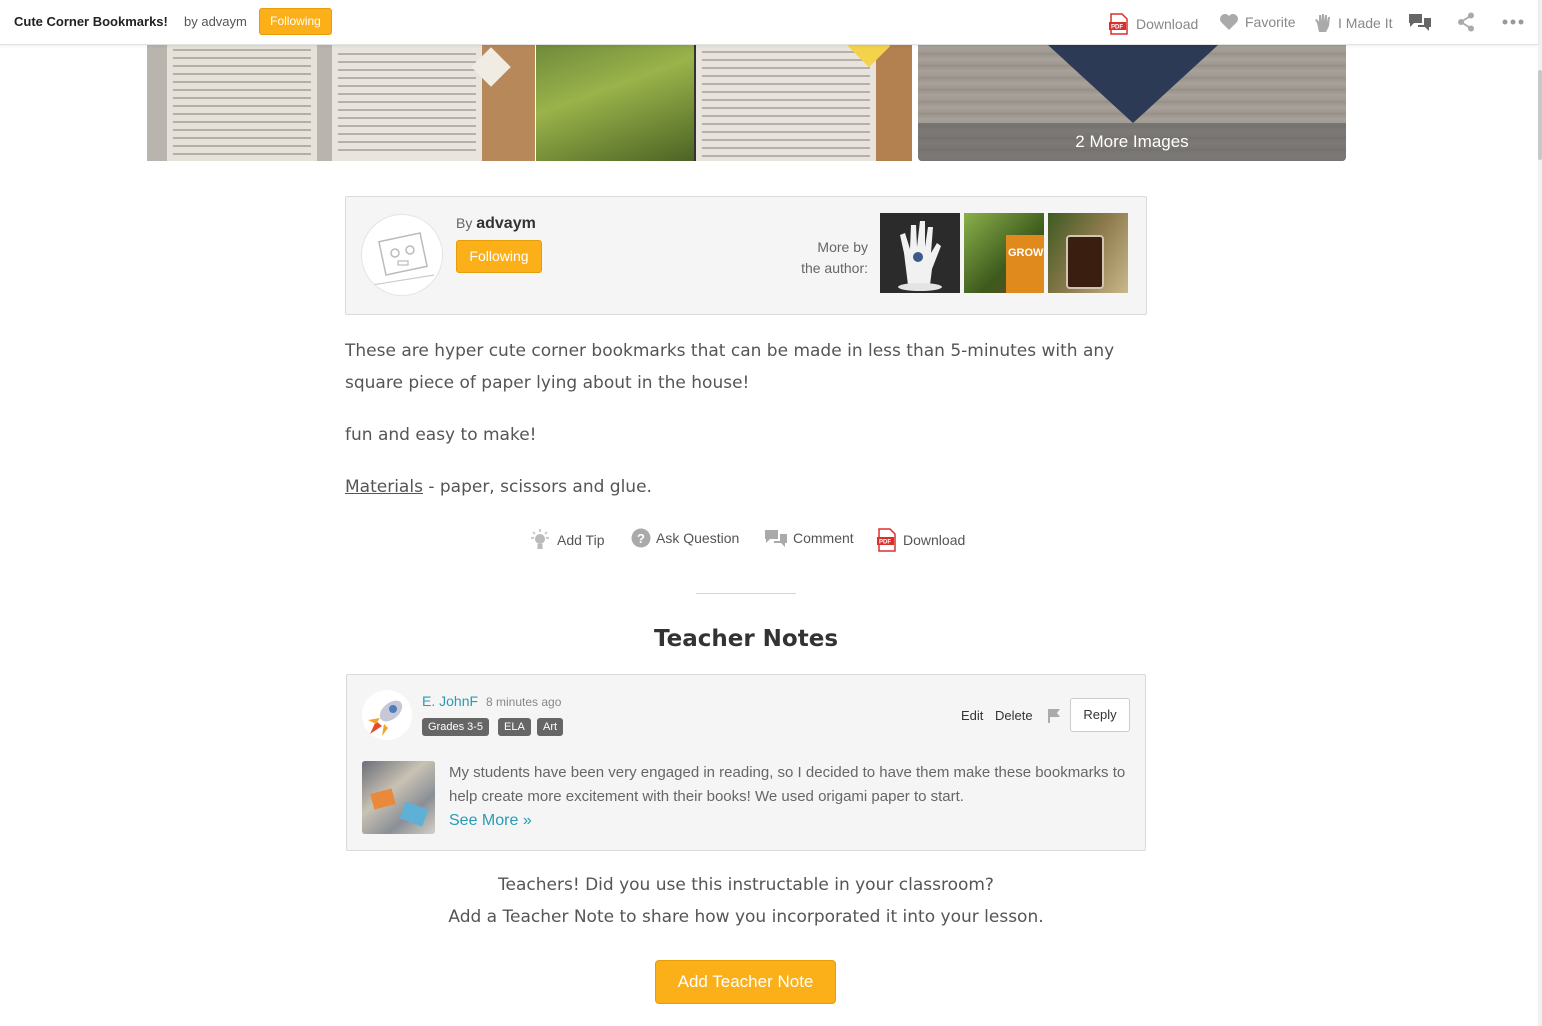 This screenshot has width=1542, height=1026. What do you see at coordinates (403, 259) in the screenshot?
I see `robot-avatar-icon` at bounding box center [403, 259].